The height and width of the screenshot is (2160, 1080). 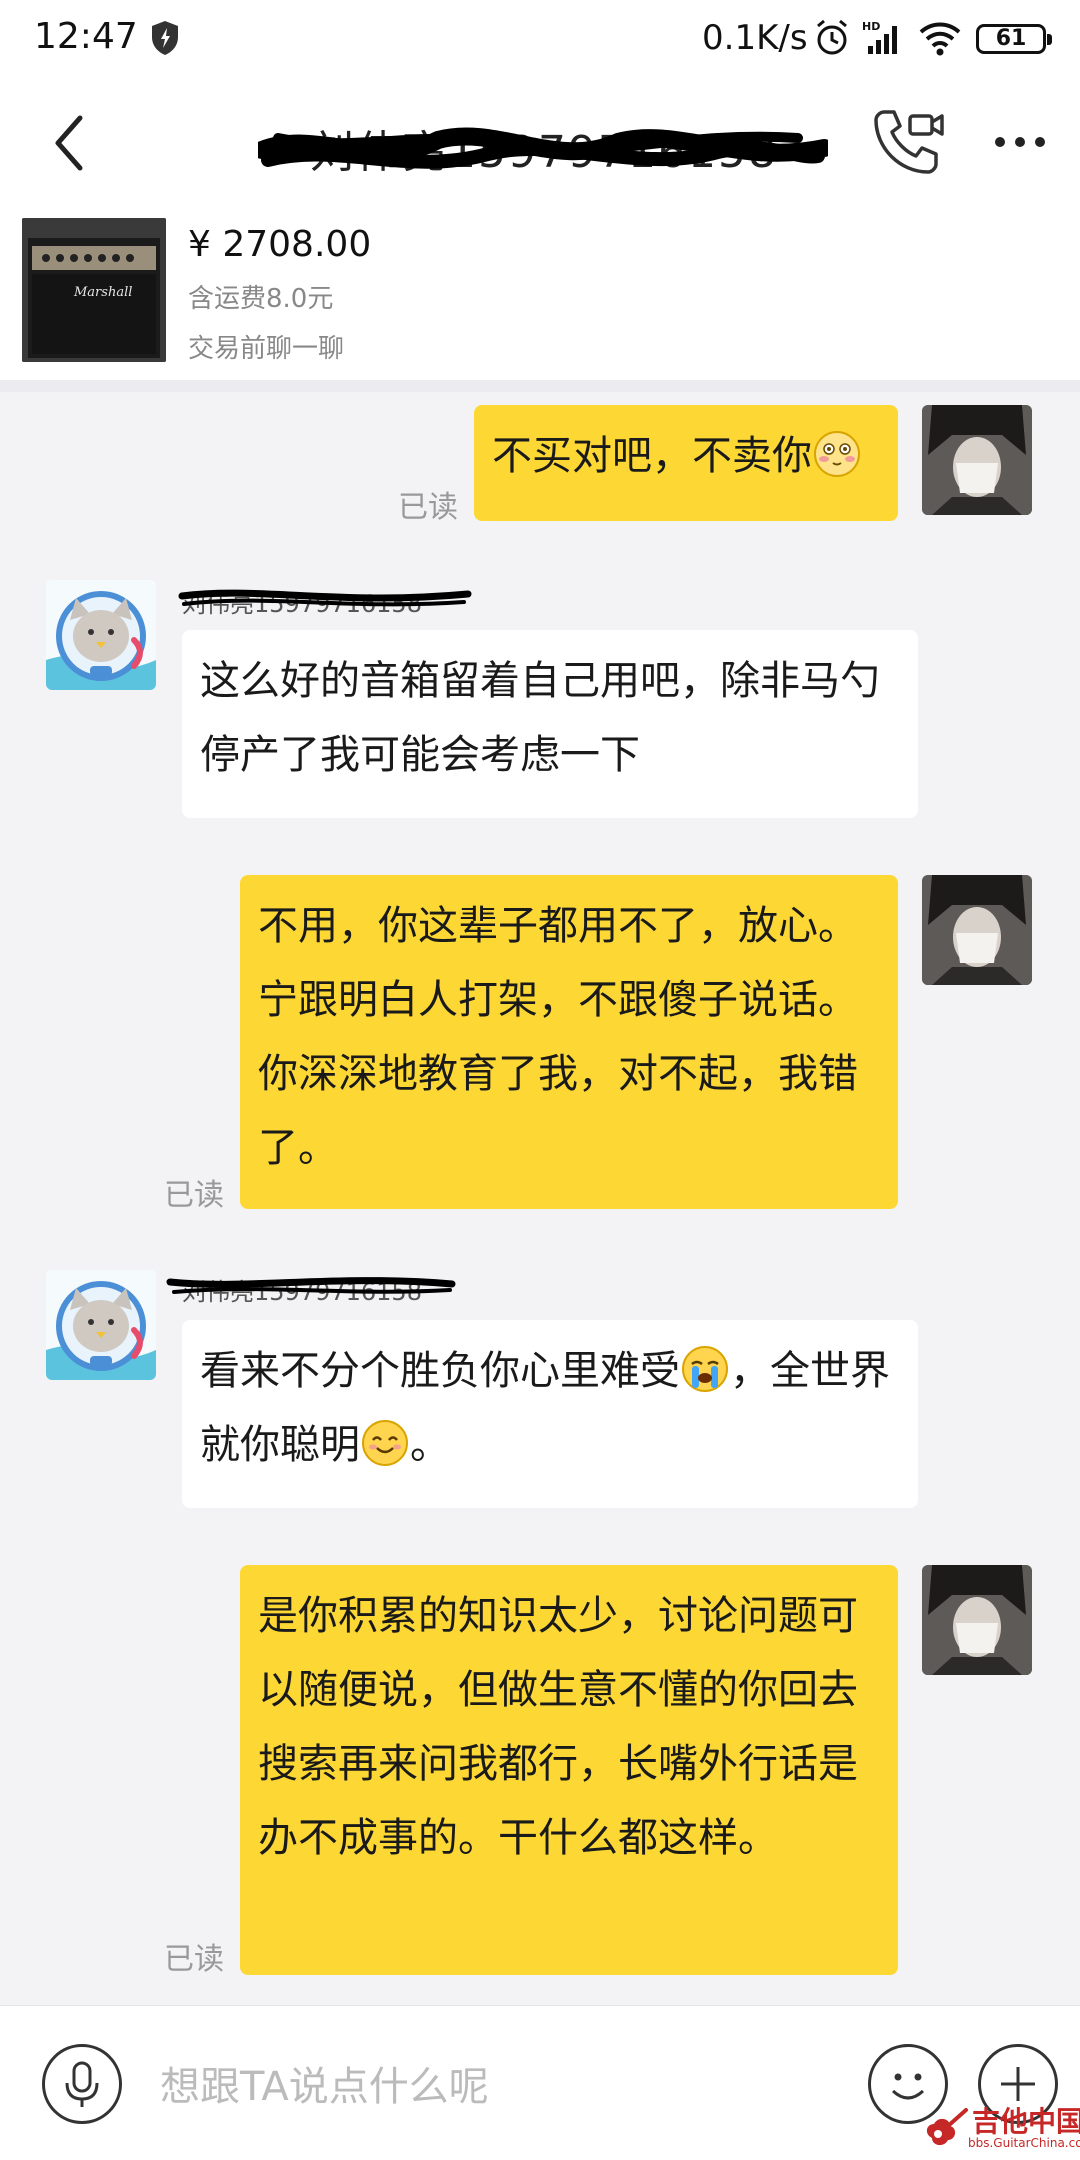 I want to click on message-bubble-other: 看来不分个胜负你心里难受 ，全世界就你聪明 。, so click(x=550, y=1414).